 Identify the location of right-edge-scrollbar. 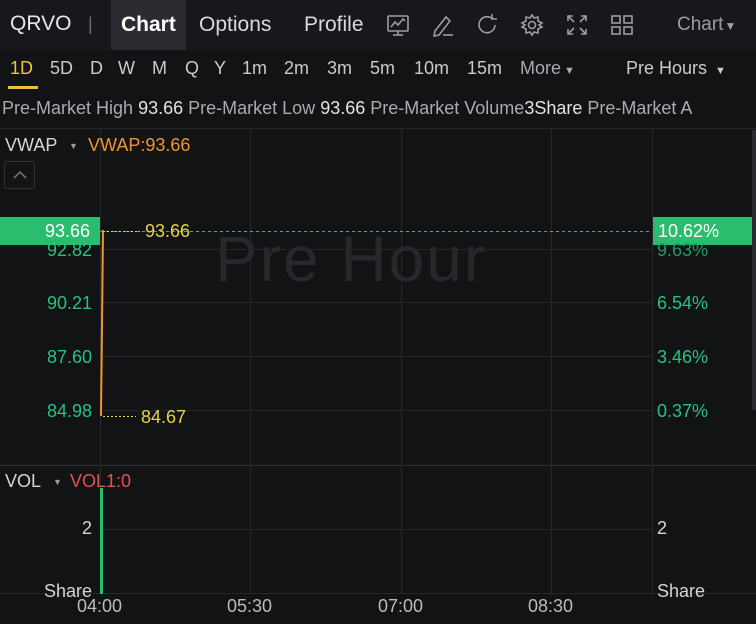
(754, 270).